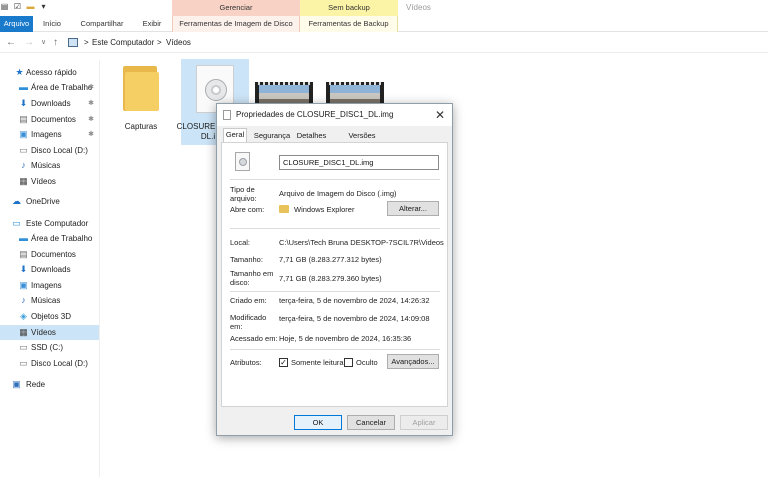  I want to click on folder-capturas: Capturas, so click(141, 101).